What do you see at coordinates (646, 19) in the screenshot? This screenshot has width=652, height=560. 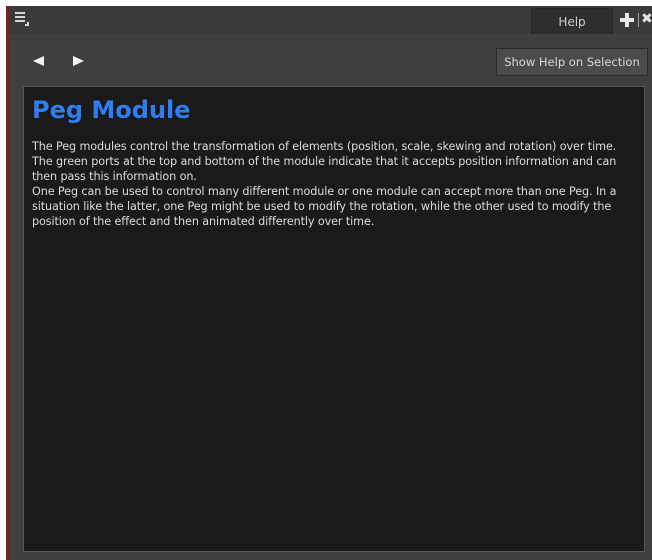 I see `close-icon: ✖` at bounding box center [646, 19].